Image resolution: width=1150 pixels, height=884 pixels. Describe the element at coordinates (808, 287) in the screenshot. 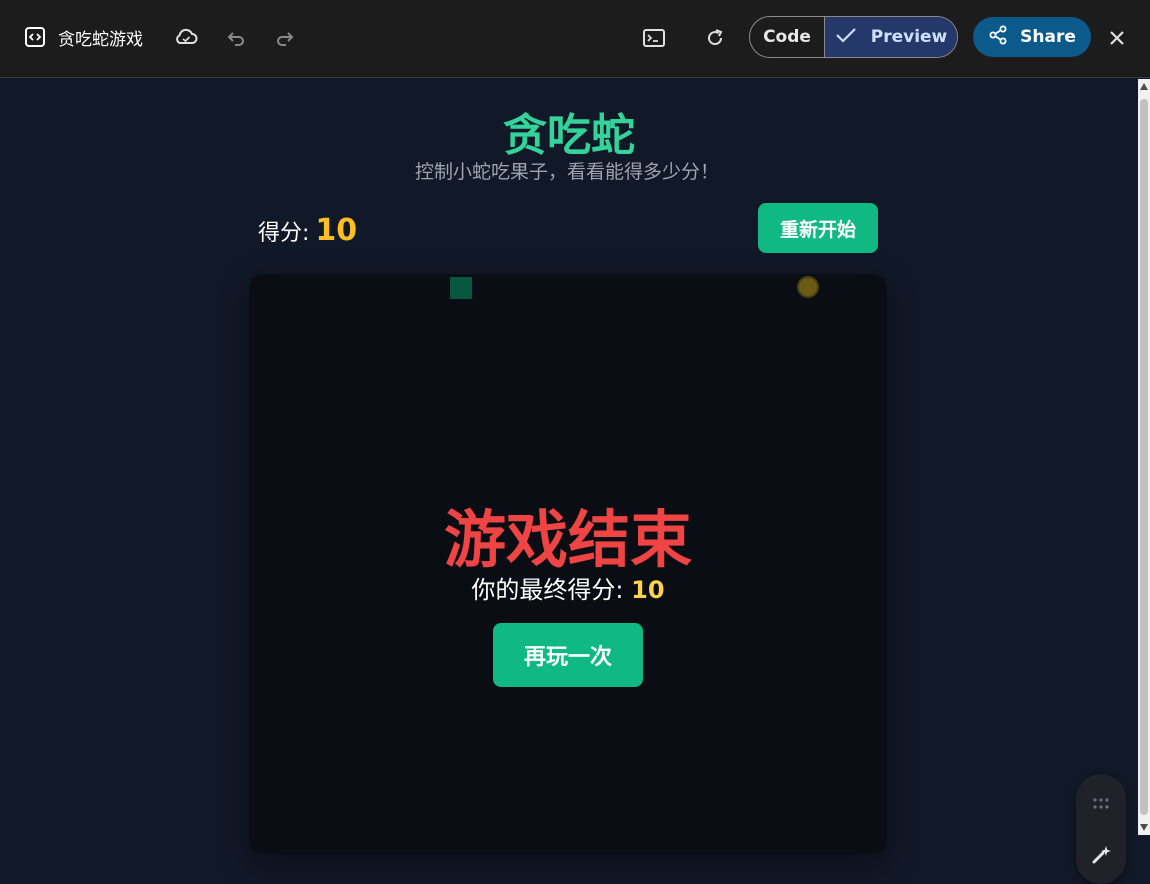

I see `food-item` at that location.